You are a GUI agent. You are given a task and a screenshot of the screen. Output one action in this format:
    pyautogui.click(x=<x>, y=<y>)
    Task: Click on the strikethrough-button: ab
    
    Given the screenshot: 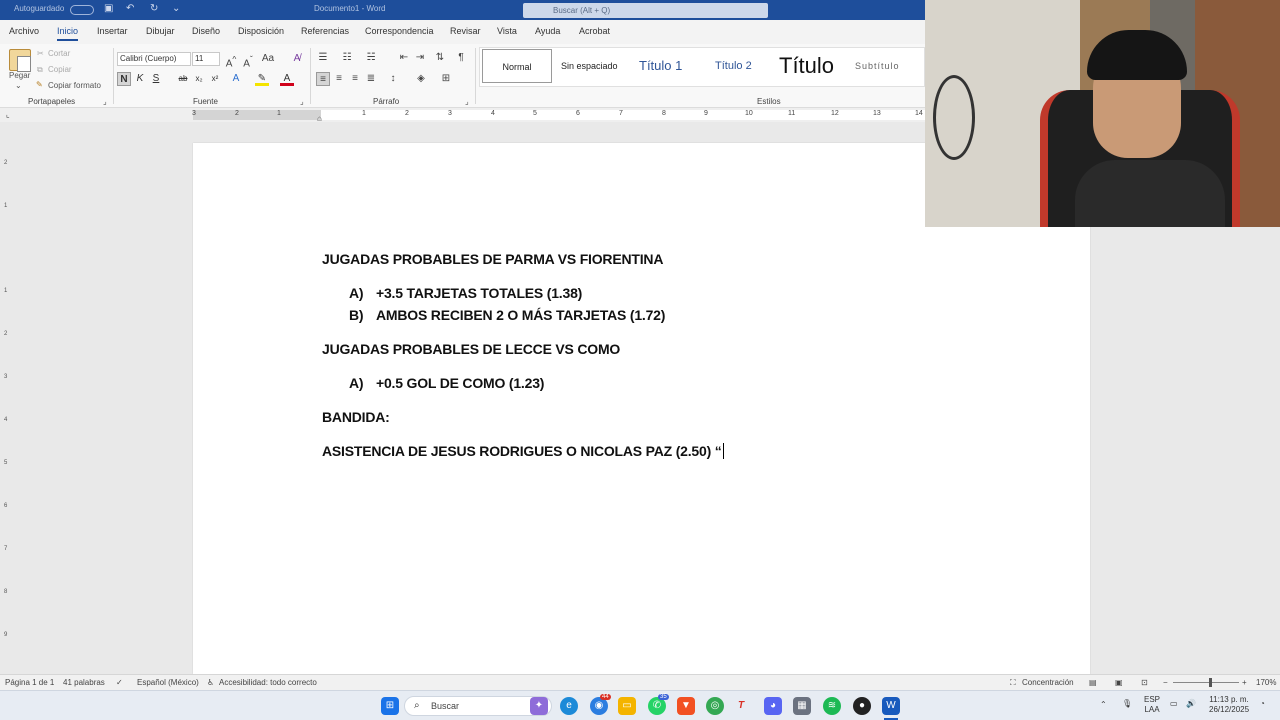 What is the action you would take?
    pyautogui.click(x=183, y=79)
    